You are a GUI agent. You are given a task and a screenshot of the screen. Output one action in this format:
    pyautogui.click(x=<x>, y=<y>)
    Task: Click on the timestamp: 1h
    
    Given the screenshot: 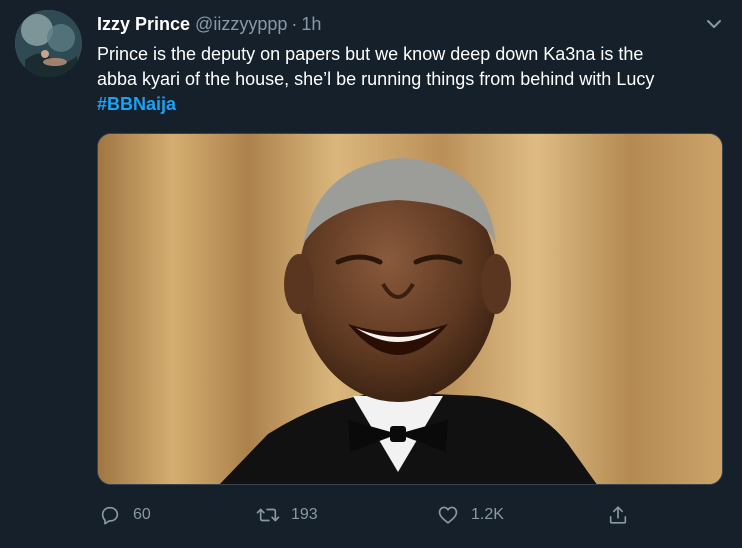 What is the action you would take?
    pyautogui.click(x=311, y=24)
    